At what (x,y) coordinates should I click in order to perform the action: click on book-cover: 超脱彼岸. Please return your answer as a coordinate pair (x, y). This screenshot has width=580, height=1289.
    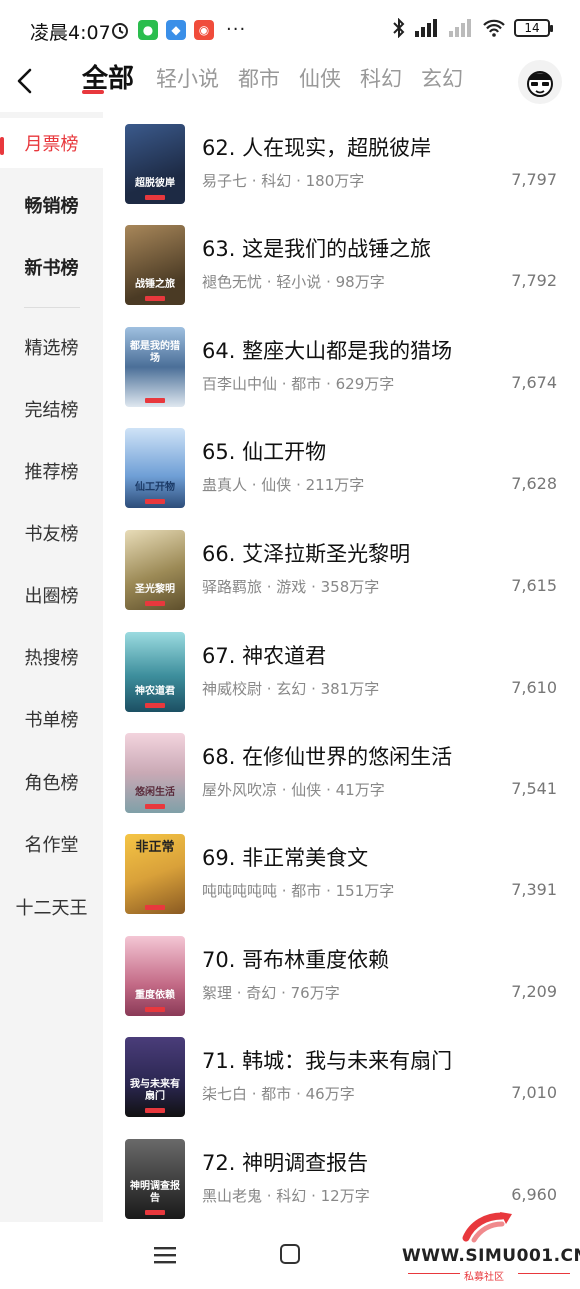
    Looking at the image, I should click on (155, 164).